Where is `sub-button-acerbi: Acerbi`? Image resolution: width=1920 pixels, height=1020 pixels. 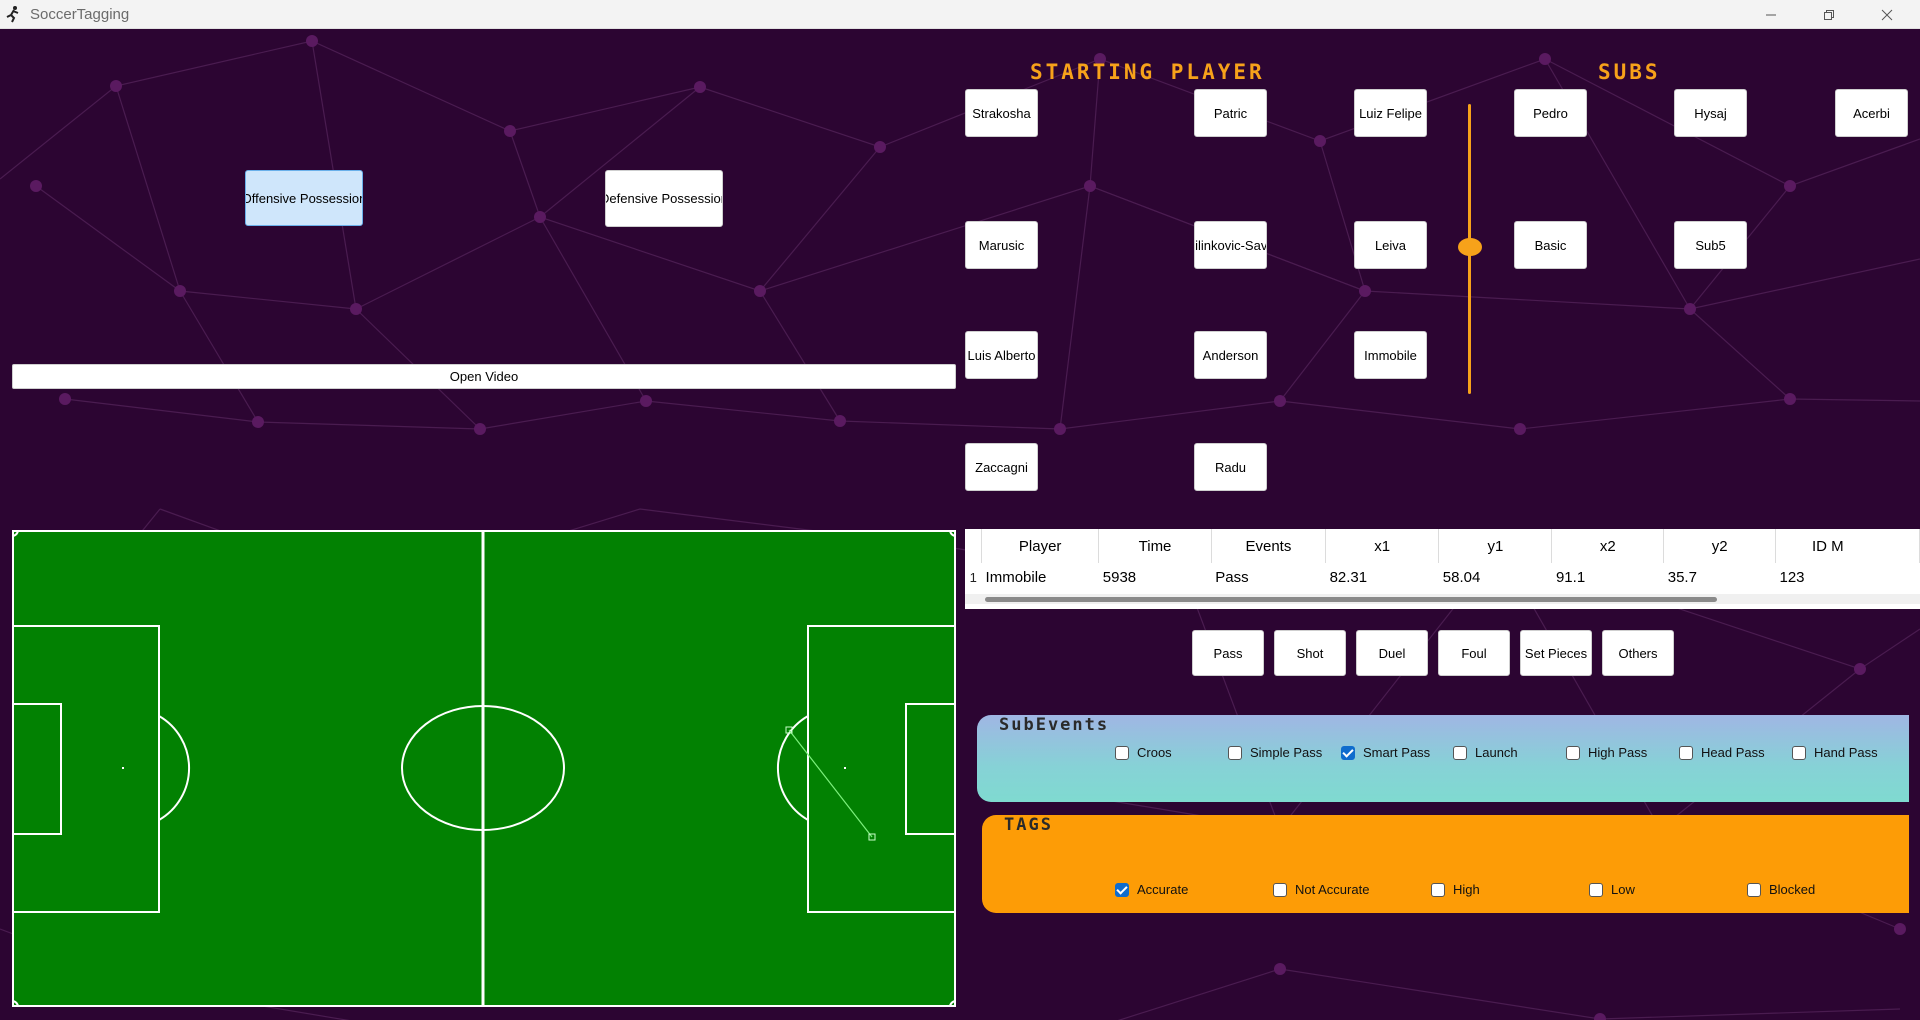 sub-button-acerbi: Acerbi is located at coordinates (1871, 113).